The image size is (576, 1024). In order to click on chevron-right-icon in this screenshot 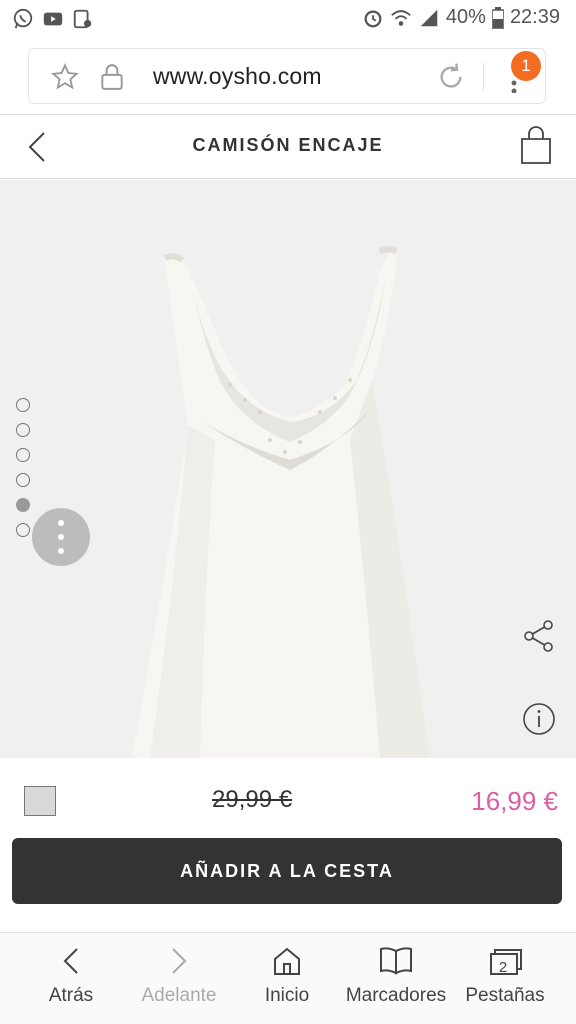, I will do `click(179, 961)`.